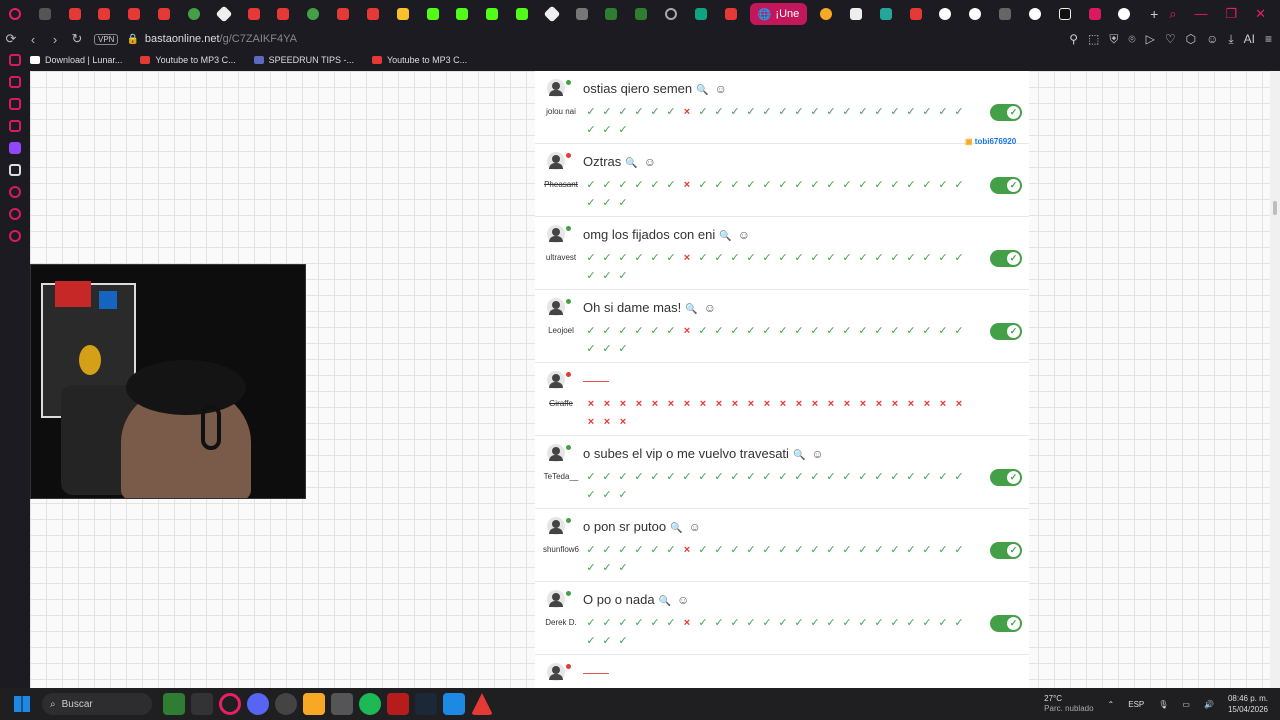 This screenshot has width=1280, height=720. Describe the element at coordinates (15, 60) in the screenshot. I see `home-icon` at that location.